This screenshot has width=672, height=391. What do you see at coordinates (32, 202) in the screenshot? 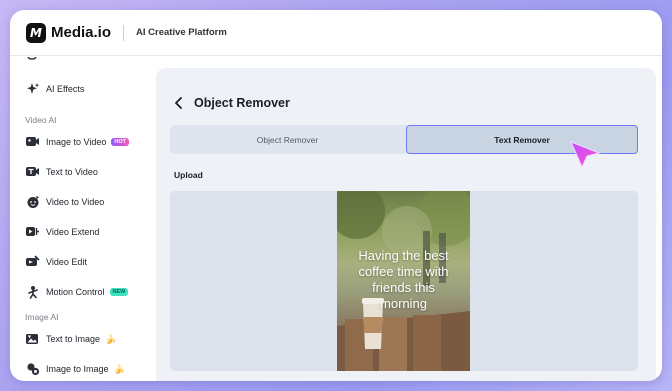
I see `face-video-icon` at bounding box center [32, 202].